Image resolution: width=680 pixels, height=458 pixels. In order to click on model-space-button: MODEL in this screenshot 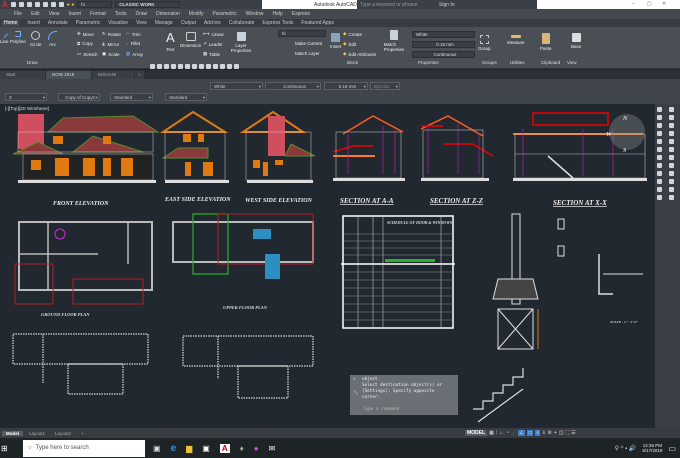, I will do `click(476, 433)`.